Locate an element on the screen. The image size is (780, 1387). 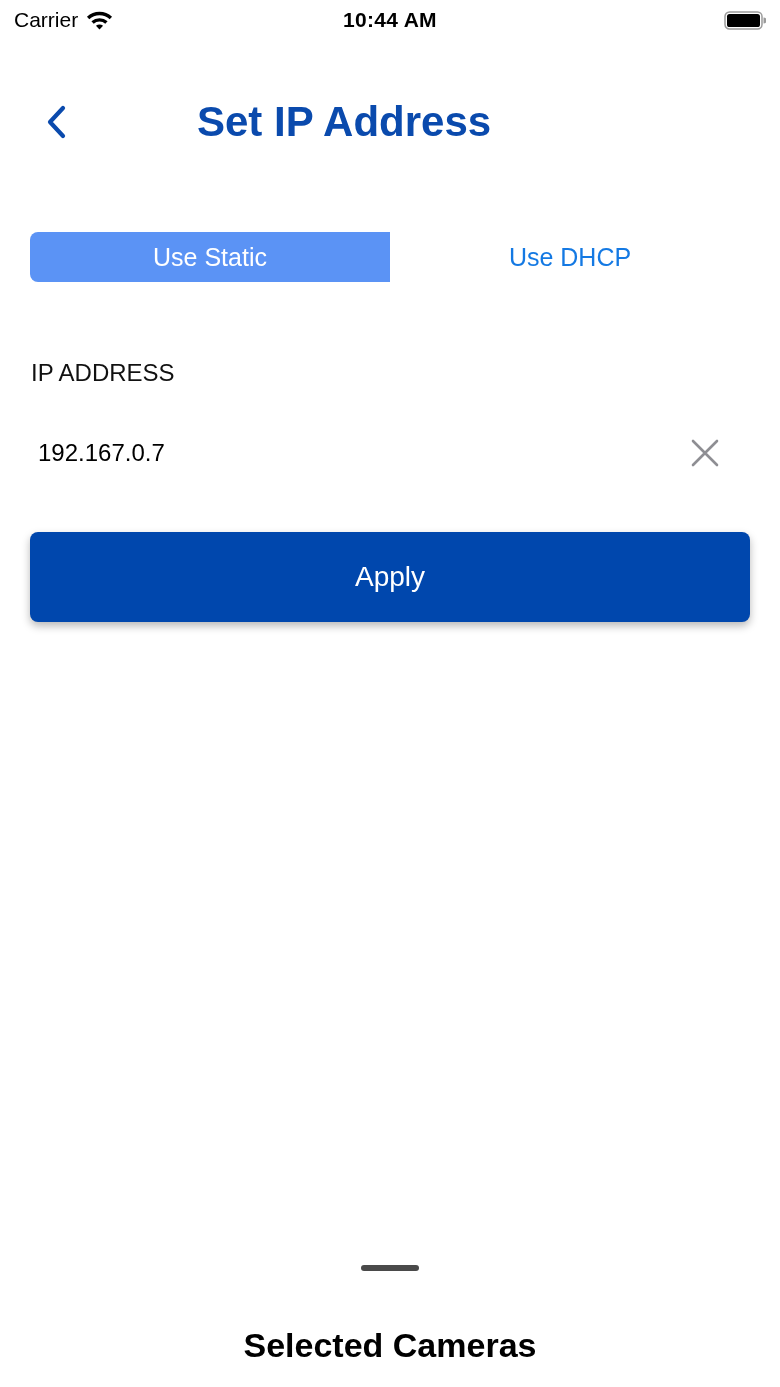
back-chevron-icon is located at coordinates (56, 122).